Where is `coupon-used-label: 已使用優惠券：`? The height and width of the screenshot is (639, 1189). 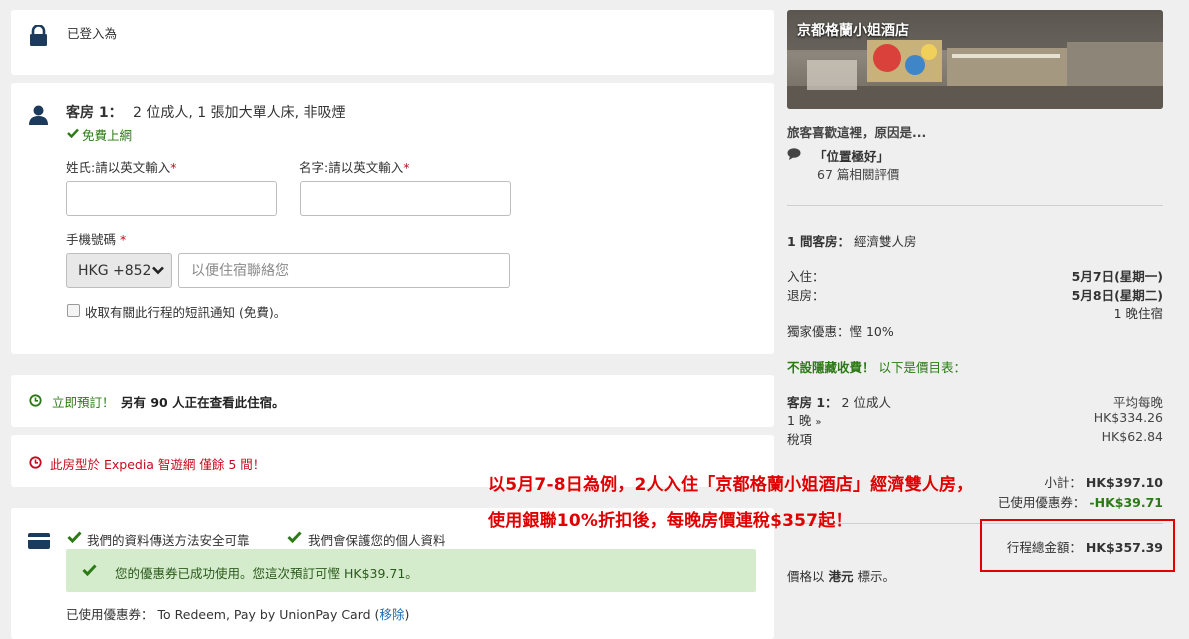 coupon-used-label: 已使用優惠券： is located at coordinates (110, 614).